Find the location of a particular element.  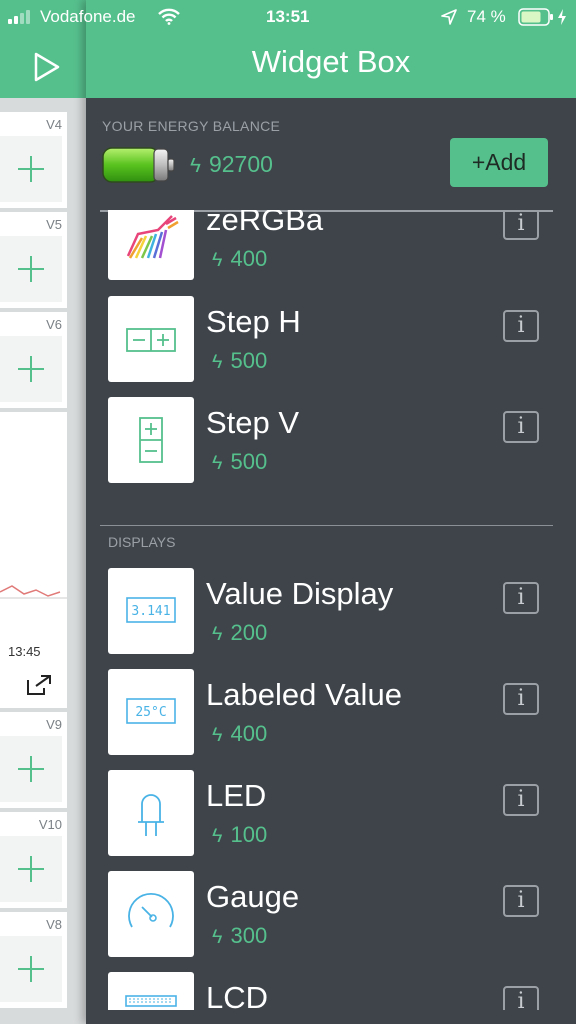

labeled-value-icon: 25°C is located at coordinates (151, 712).